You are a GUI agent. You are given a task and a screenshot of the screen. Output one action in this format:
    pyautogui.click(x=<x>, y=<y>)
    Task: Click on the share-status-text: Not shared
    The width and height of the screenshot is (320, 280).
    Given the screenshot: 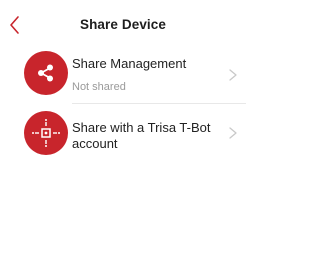 What is the action you would take?
    pyautogui.click(x=99, y=87)
    